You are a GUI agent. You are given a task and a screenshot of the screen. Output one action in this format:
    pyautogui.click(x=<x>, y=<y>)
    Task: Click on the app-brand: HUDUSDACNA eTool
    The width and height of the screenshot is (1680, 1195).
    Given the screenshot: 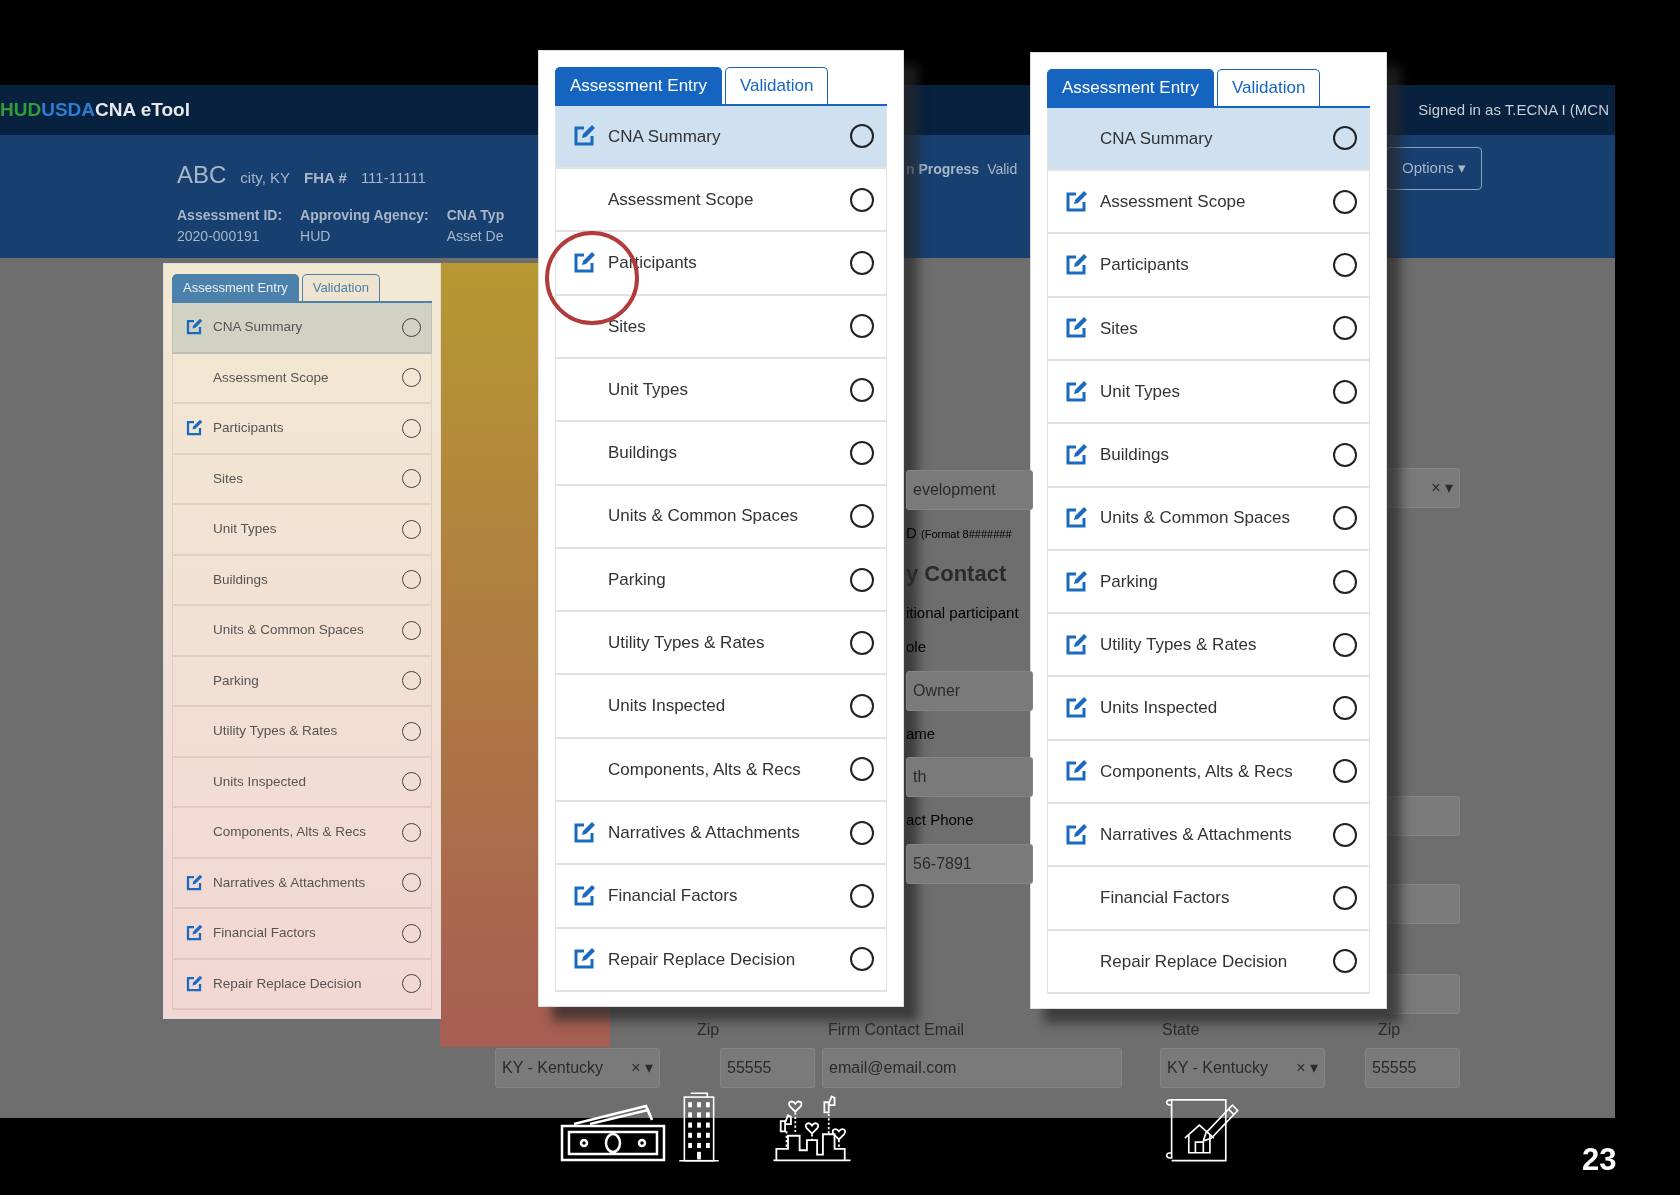 What is the action you would take?
    pyautogui.click(x=95, y=110)
    